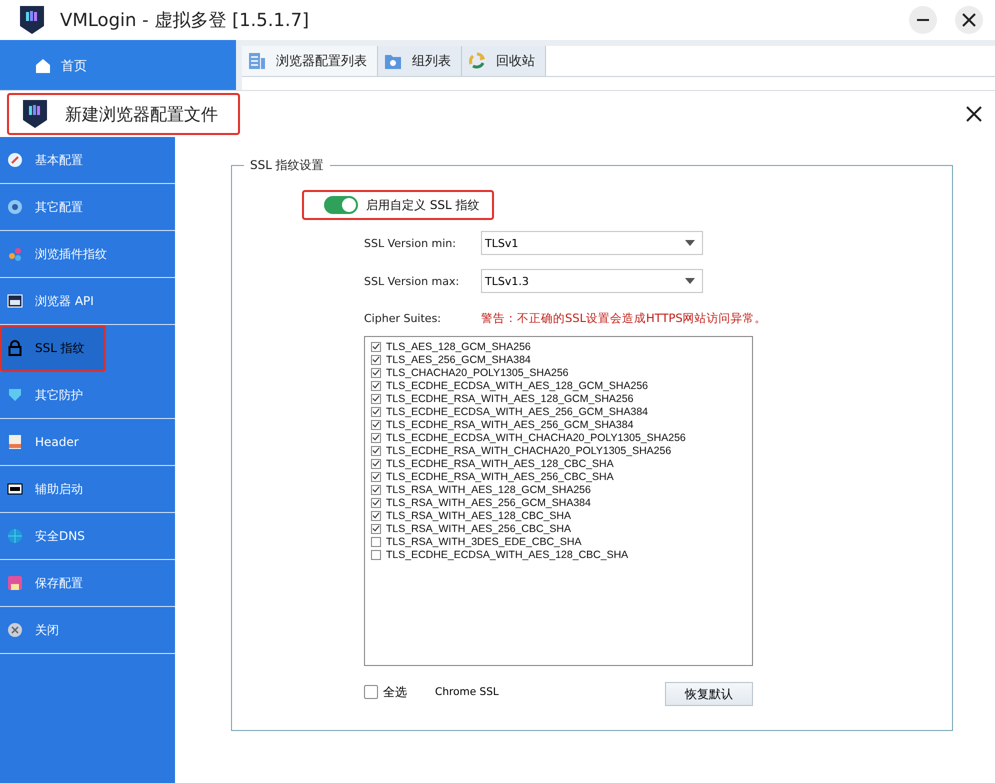 The width and height of the screenshot is (995, 783). I want to click on version-dropdown: TLSv1, so click(592, 243).